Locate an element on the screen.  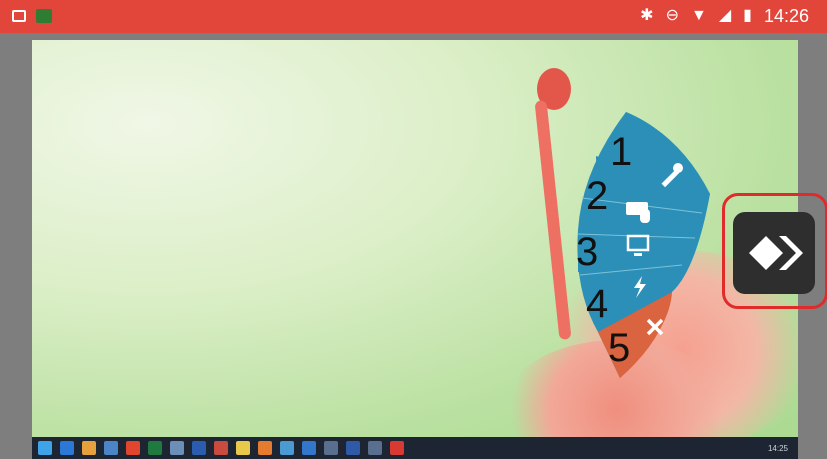
flower-stamen is located at coordinates (553, 220).